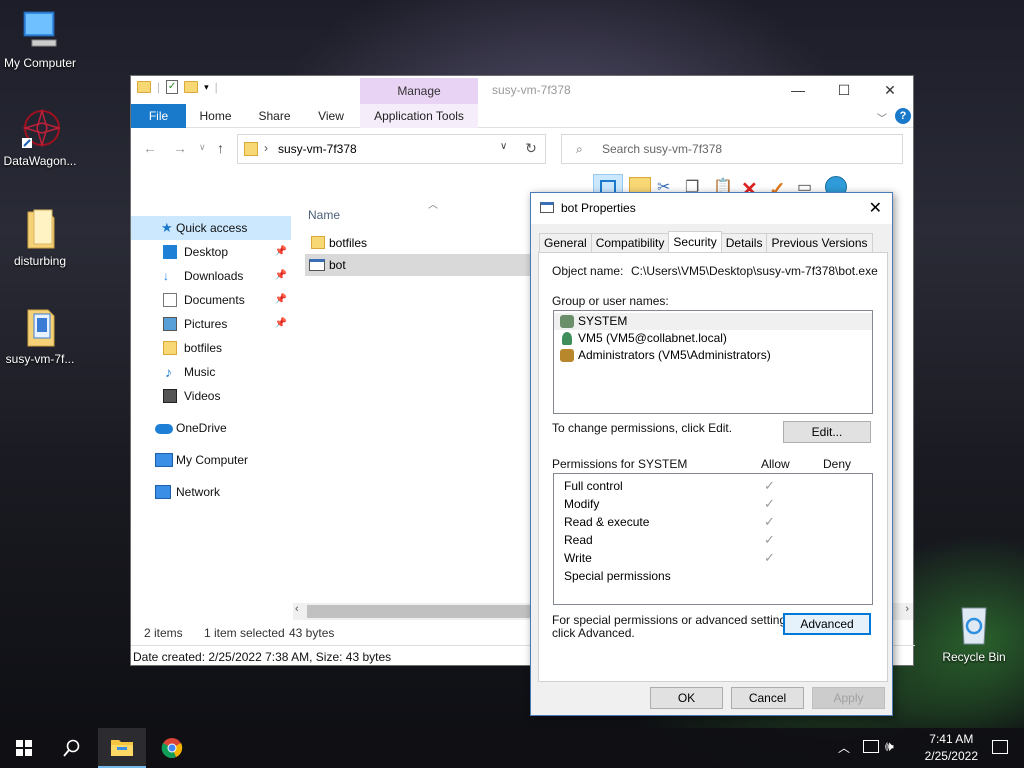 The height and width of the screenshot is (768, 1024). Describe the element at coordinates (686, 698) in the screenshot. I see `ok-button: OK` at that location.